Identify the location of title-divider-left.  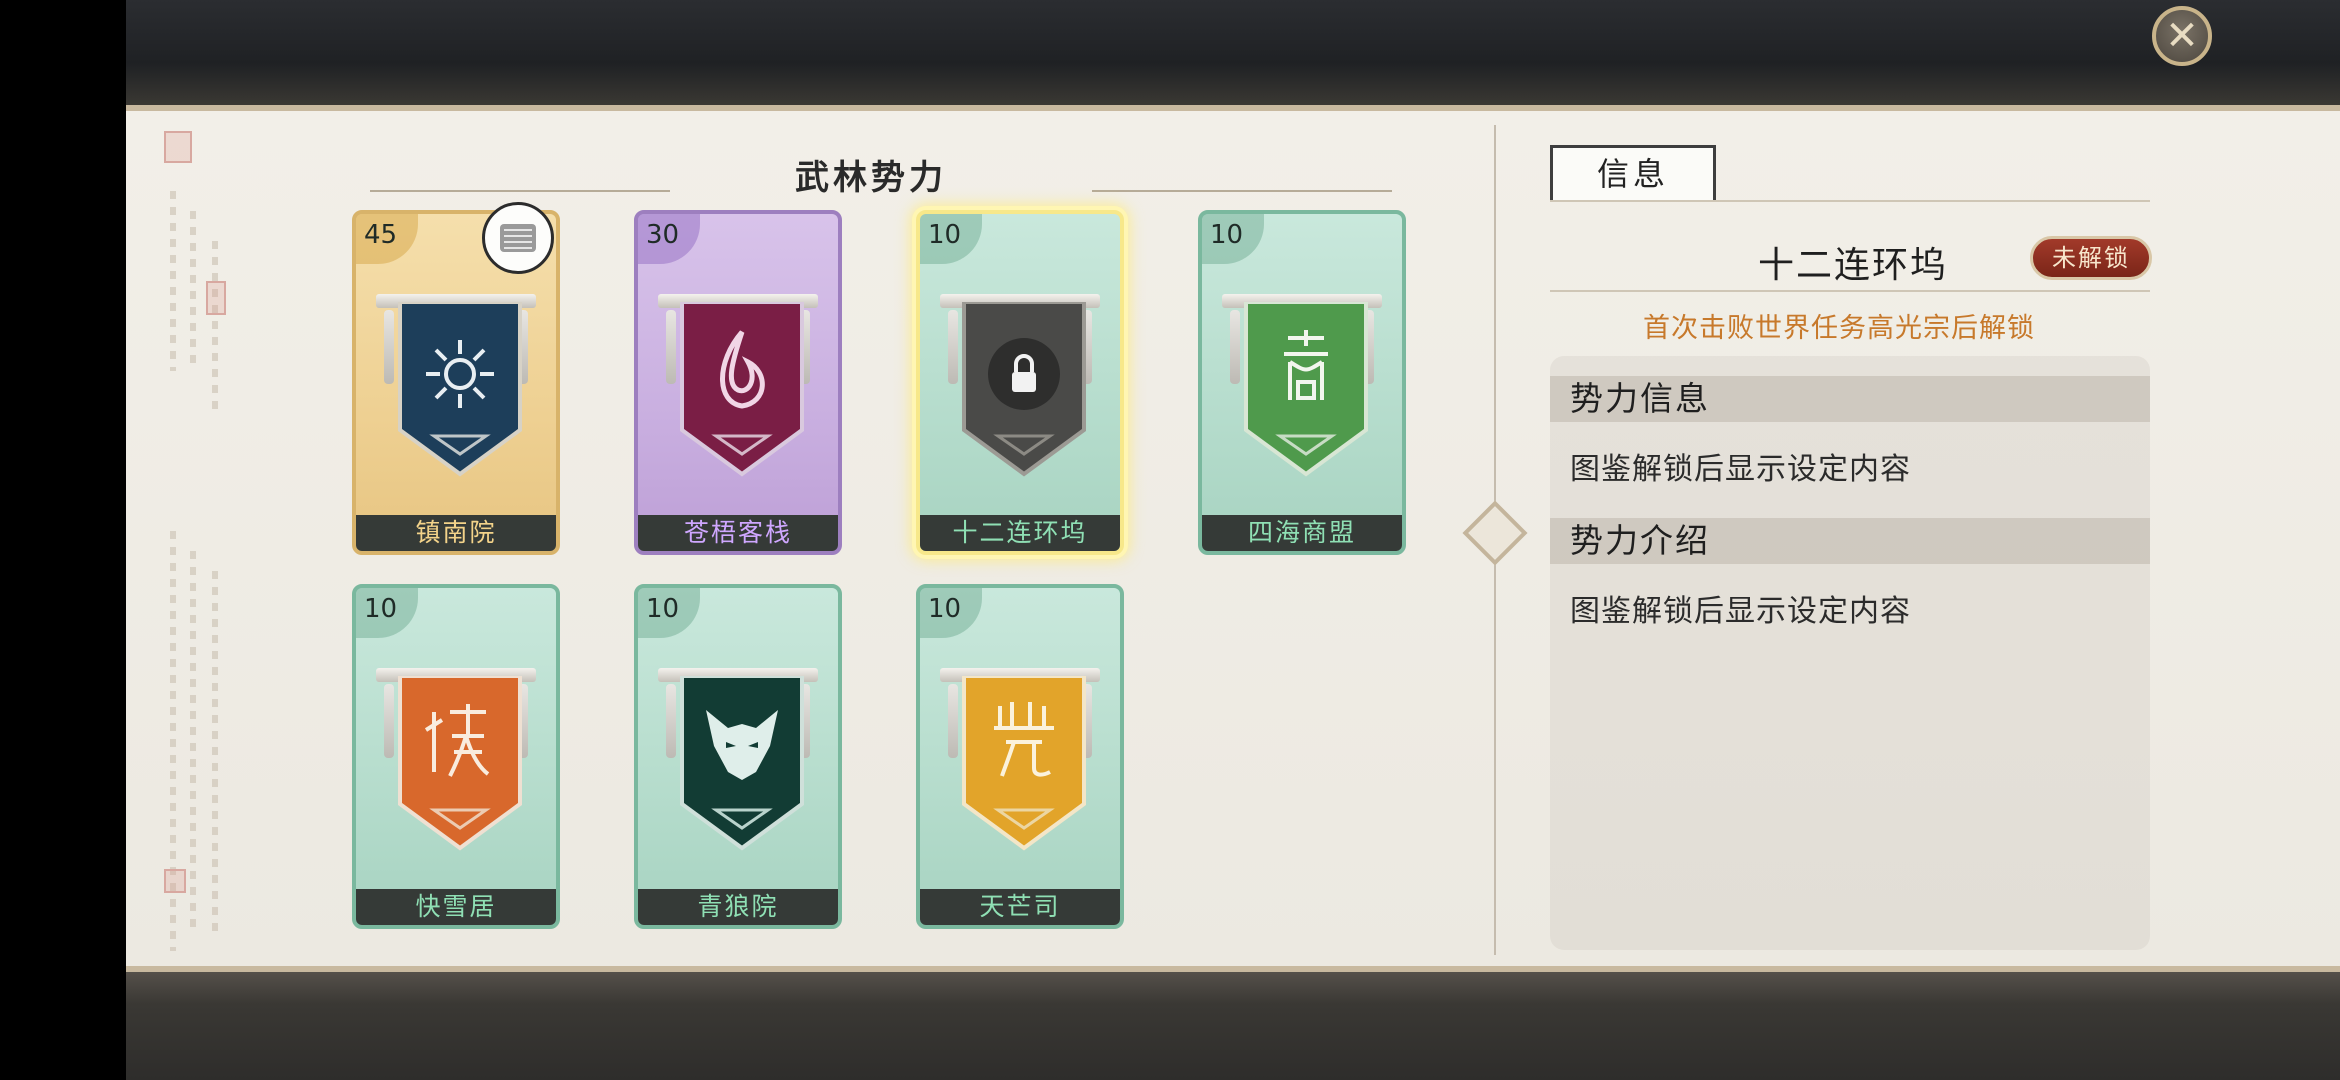
(520, 191).